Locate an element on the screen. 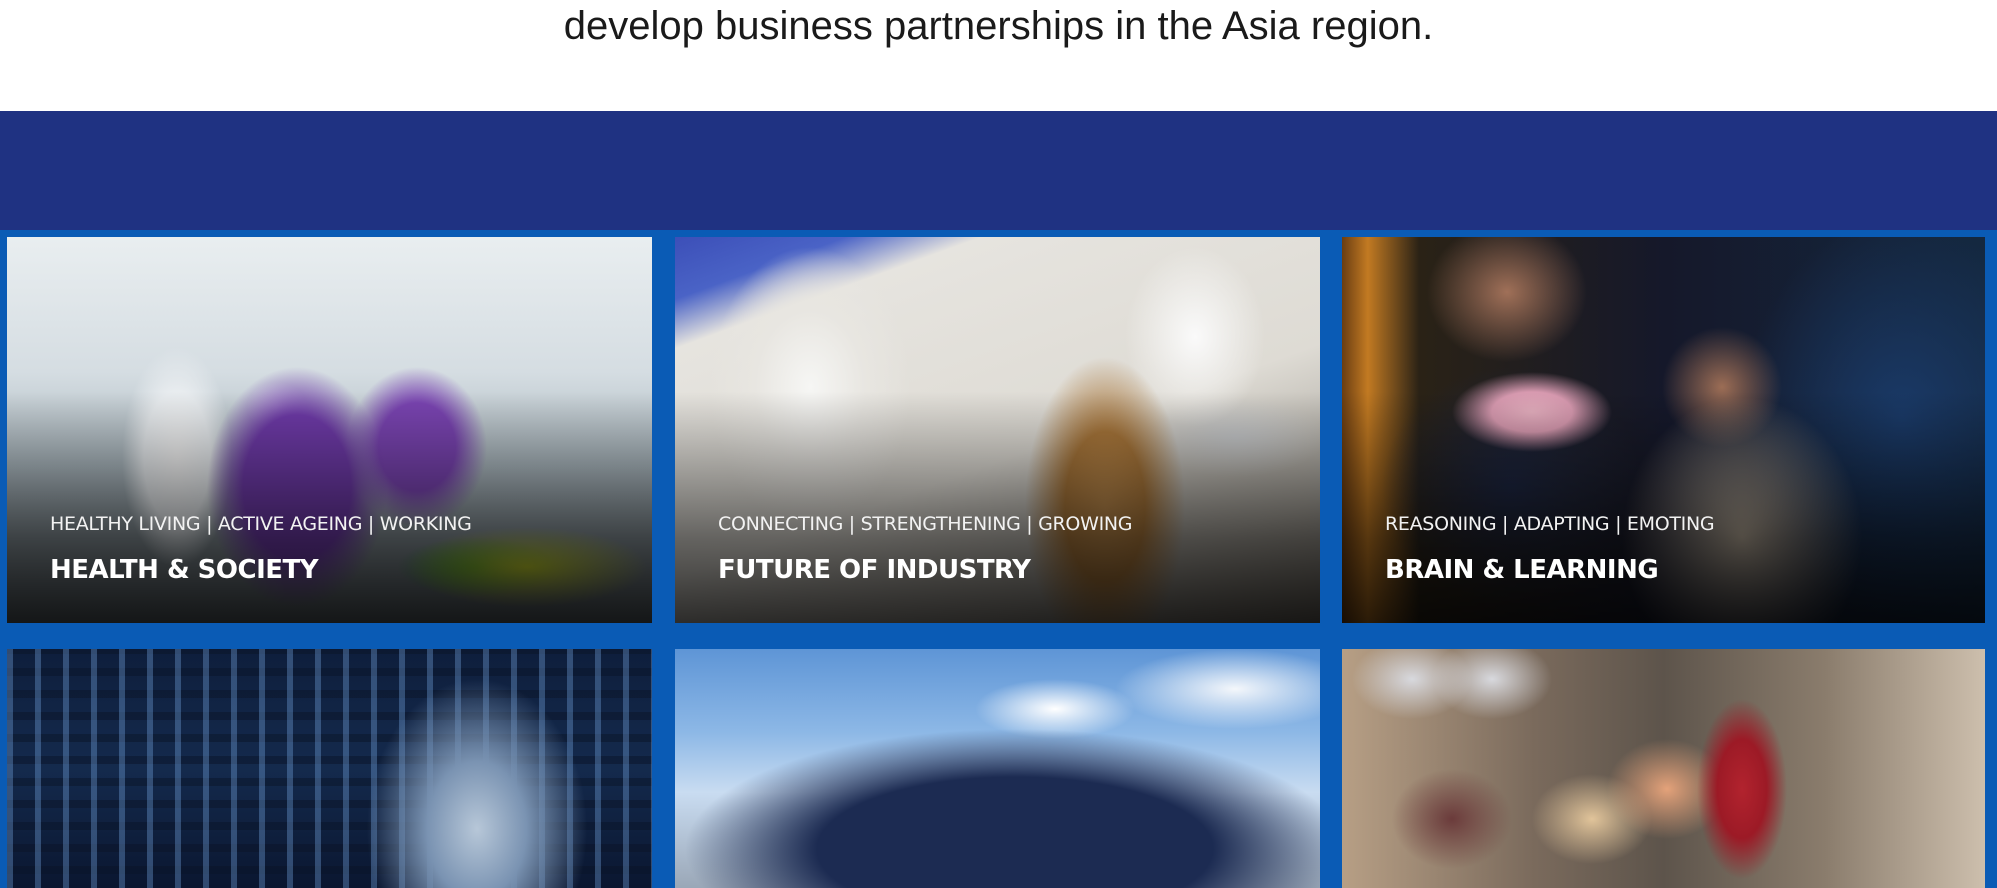 This screenshot has height=888, width=1997. tile-tagline: HEALTHY LIVING | ACTIVE AGEING | WORKING is located at coordinates (261, 524).